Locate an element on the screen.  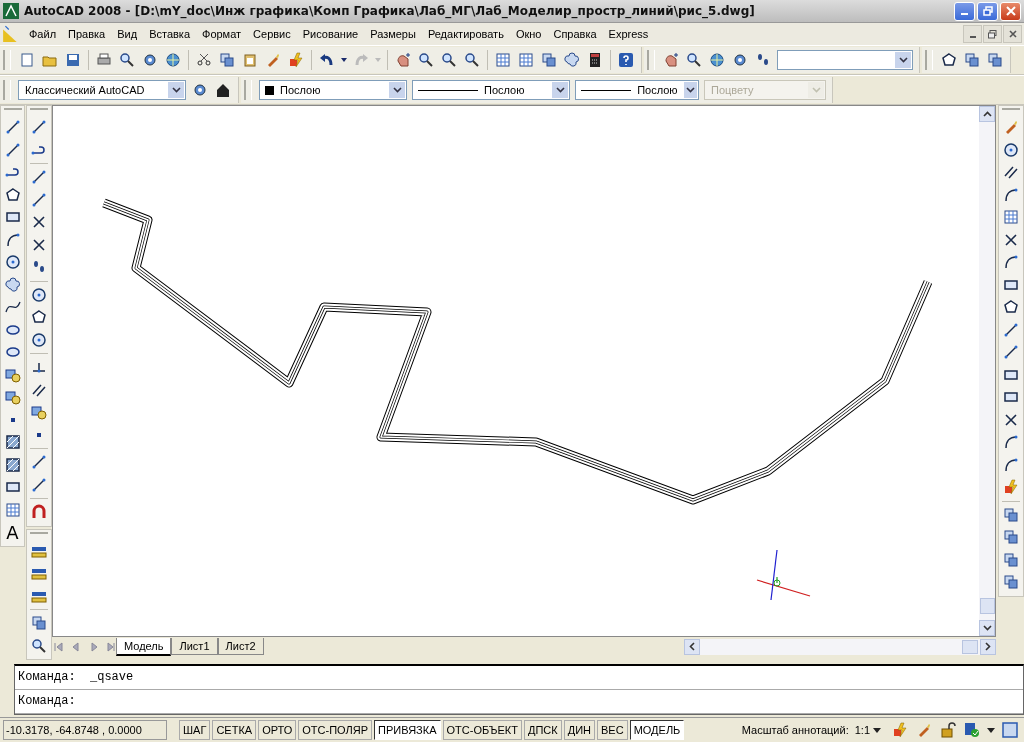
restore-button is located at coordinates (992, 34).